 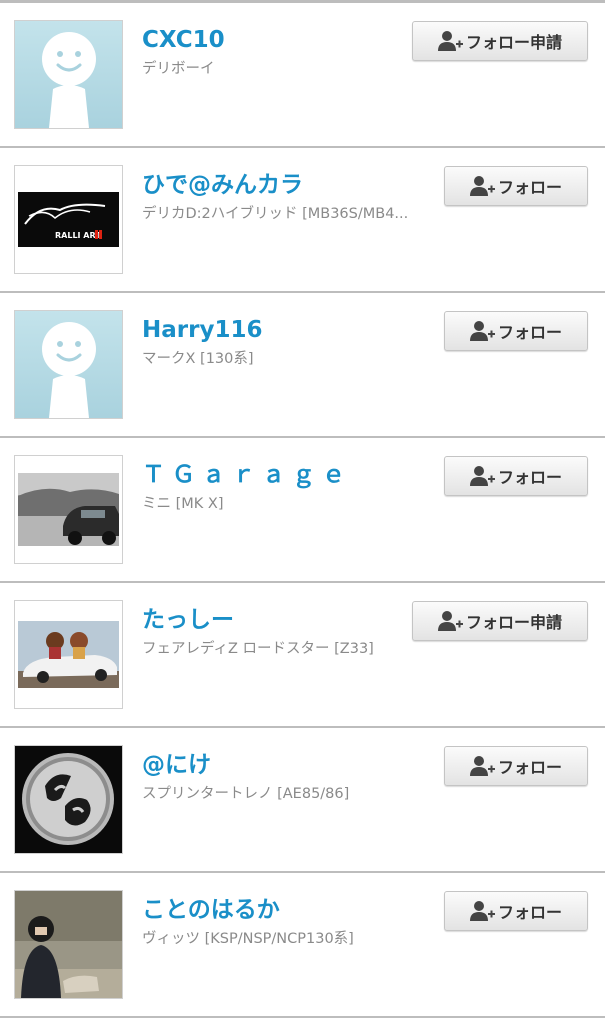 What do you see at coordinates (248, 939) in the screenshot?
I see `user-car: ヴィッツ [KSP/NSP/NCP130系]` at bounding box center [248, 939].